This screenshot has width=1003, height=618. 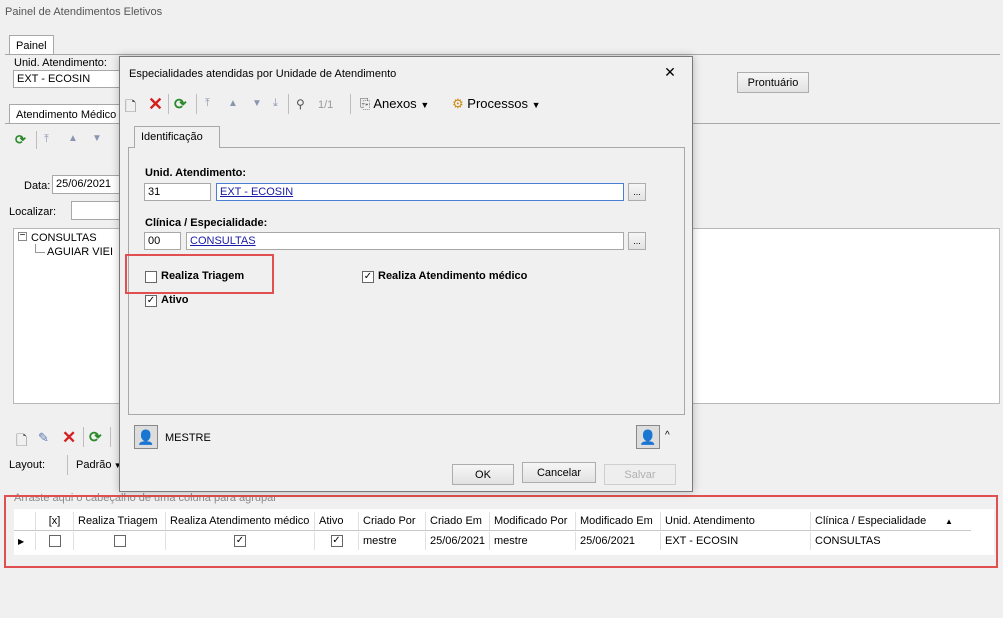 What do you see at coordinates (207, 103) in the screenshot?
I see `dialog-first-icon: ⤒` at bounding box center [207, 103].